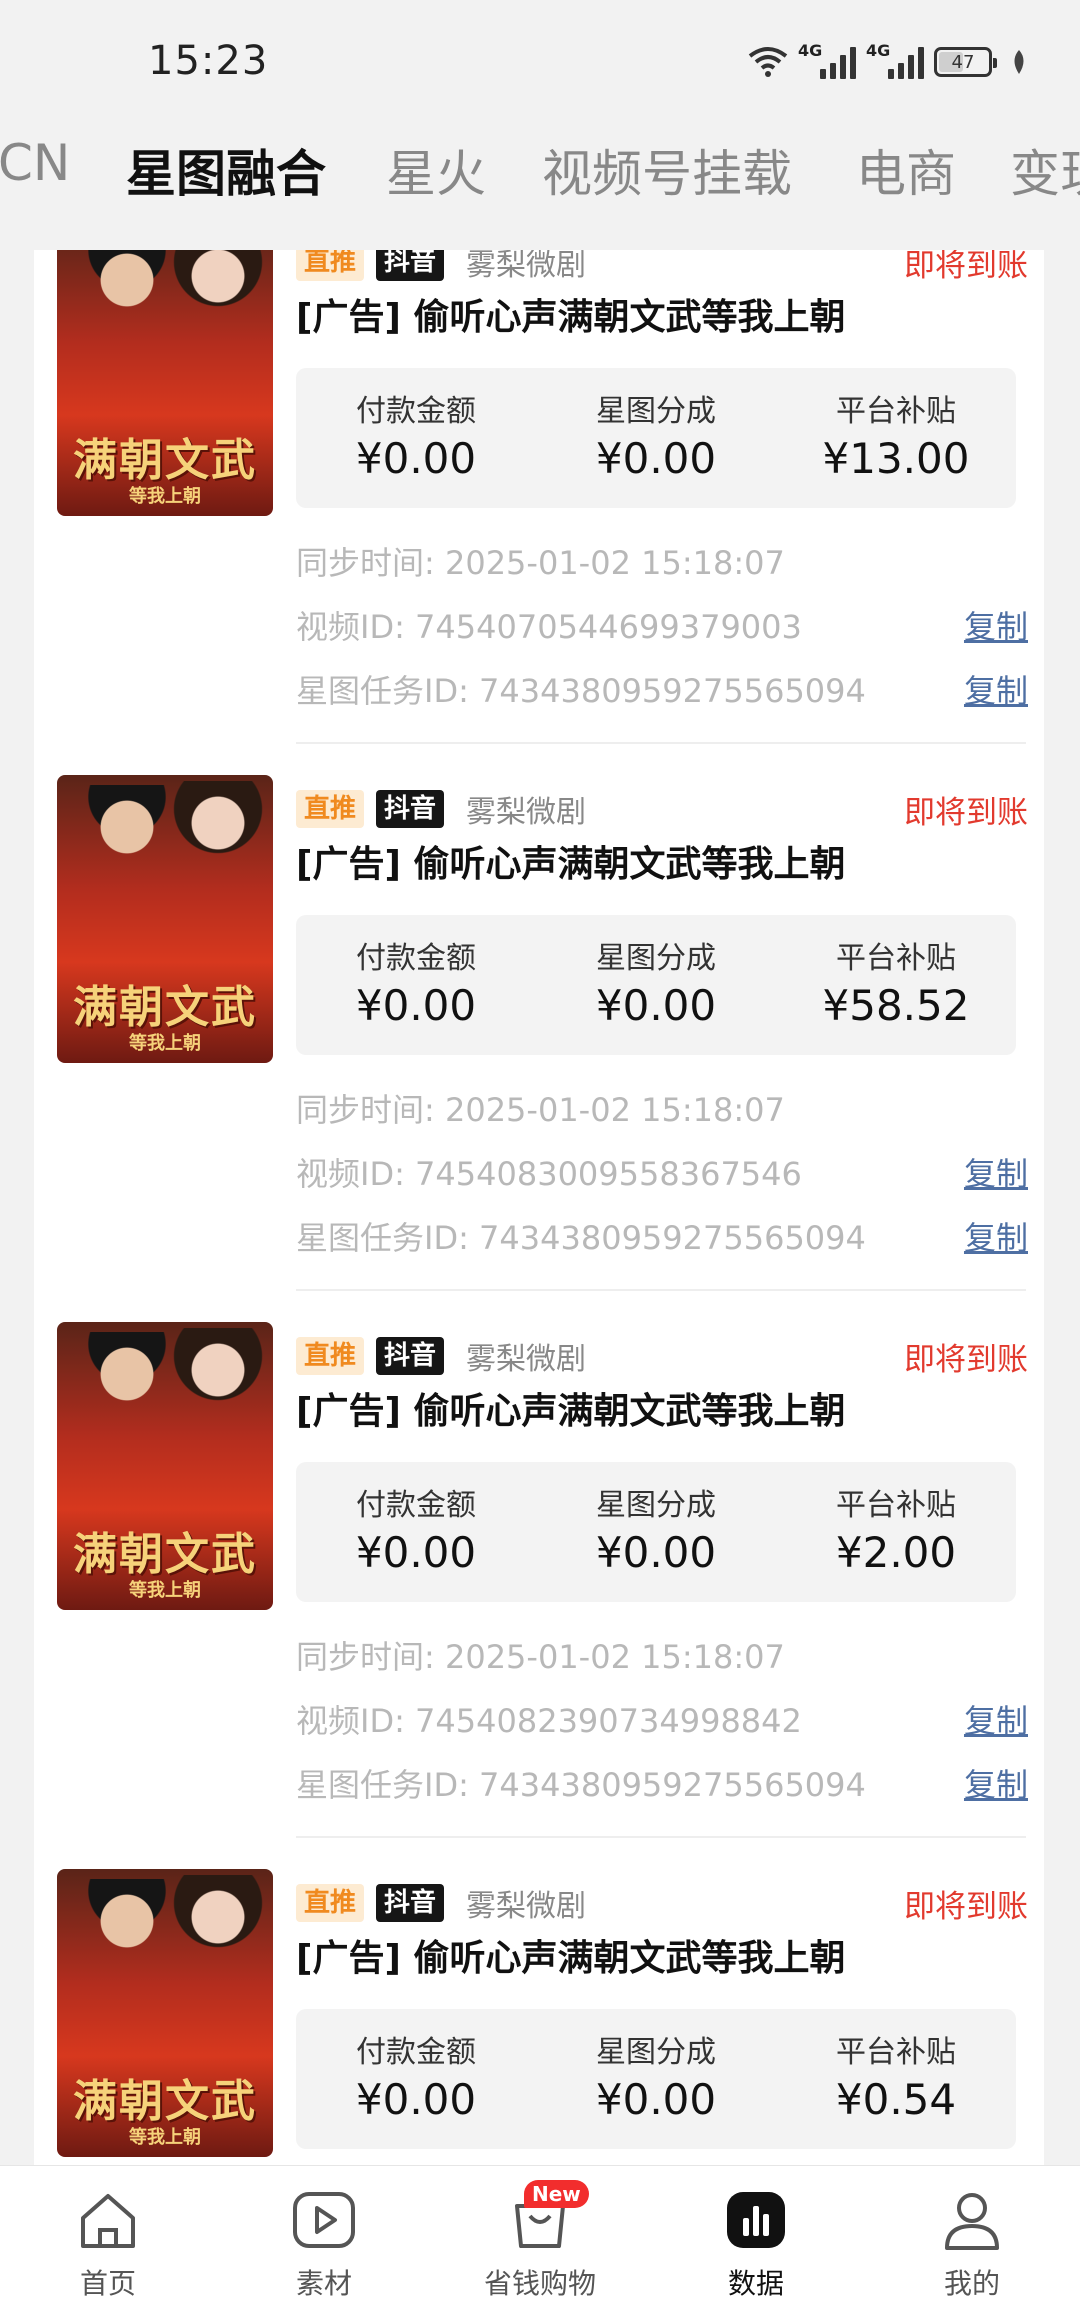 This screenshot has height=2310, width=1080. I want to click on subsidy-amount: ¥58.52, so click(896, 1005).